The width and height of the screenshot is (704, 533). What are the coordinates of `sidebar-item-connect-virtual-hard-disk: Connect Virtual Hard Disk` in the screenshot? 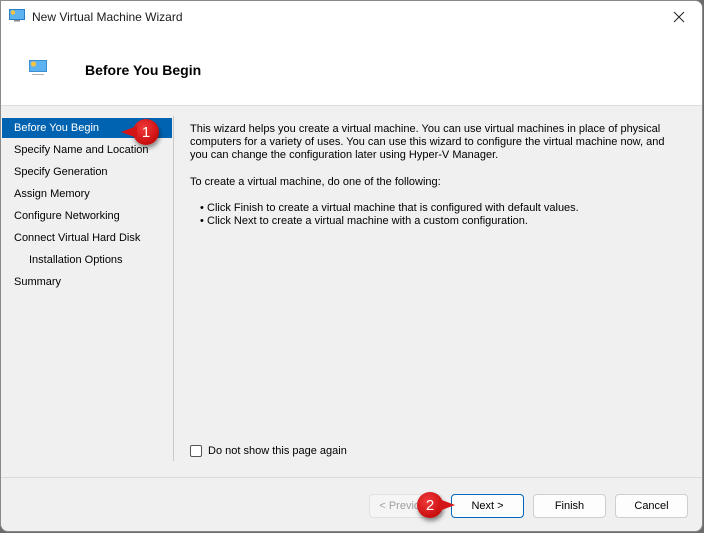 It's located at (87, 238).